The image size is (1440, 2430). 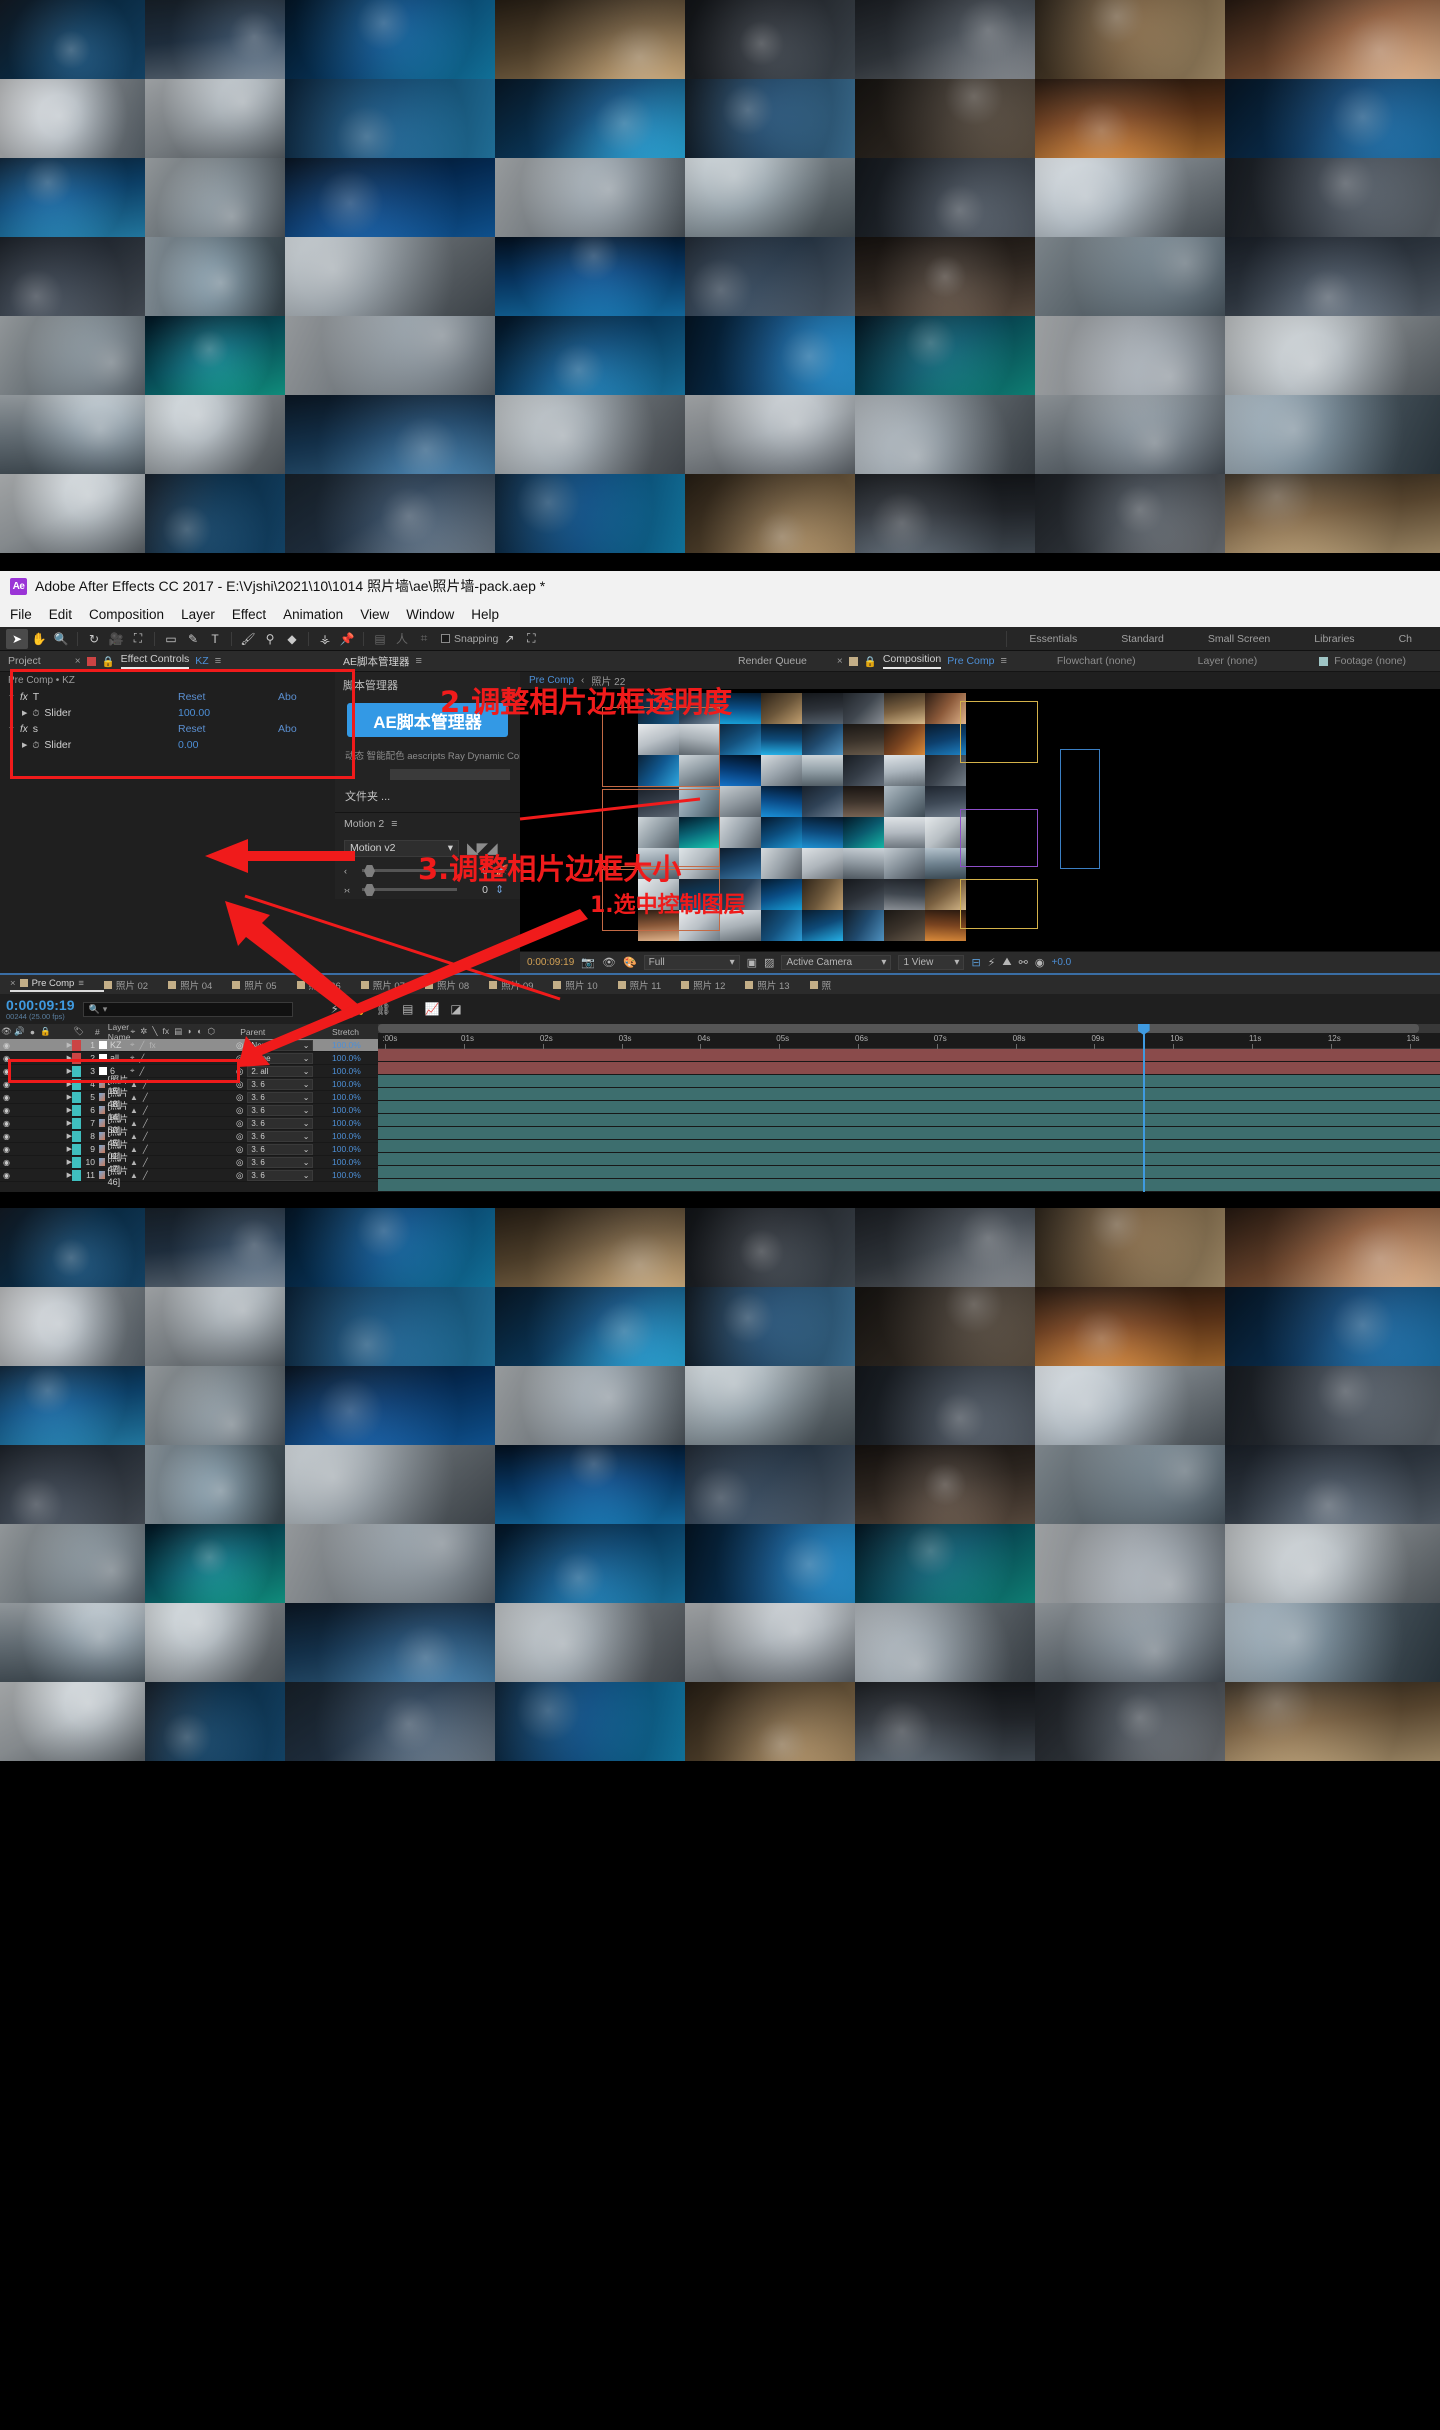 What do you see at coordinates (11, 729) in the screenshot?
I see `disclosure-triangle-icon: ▼` at bounding box center [11, 729].